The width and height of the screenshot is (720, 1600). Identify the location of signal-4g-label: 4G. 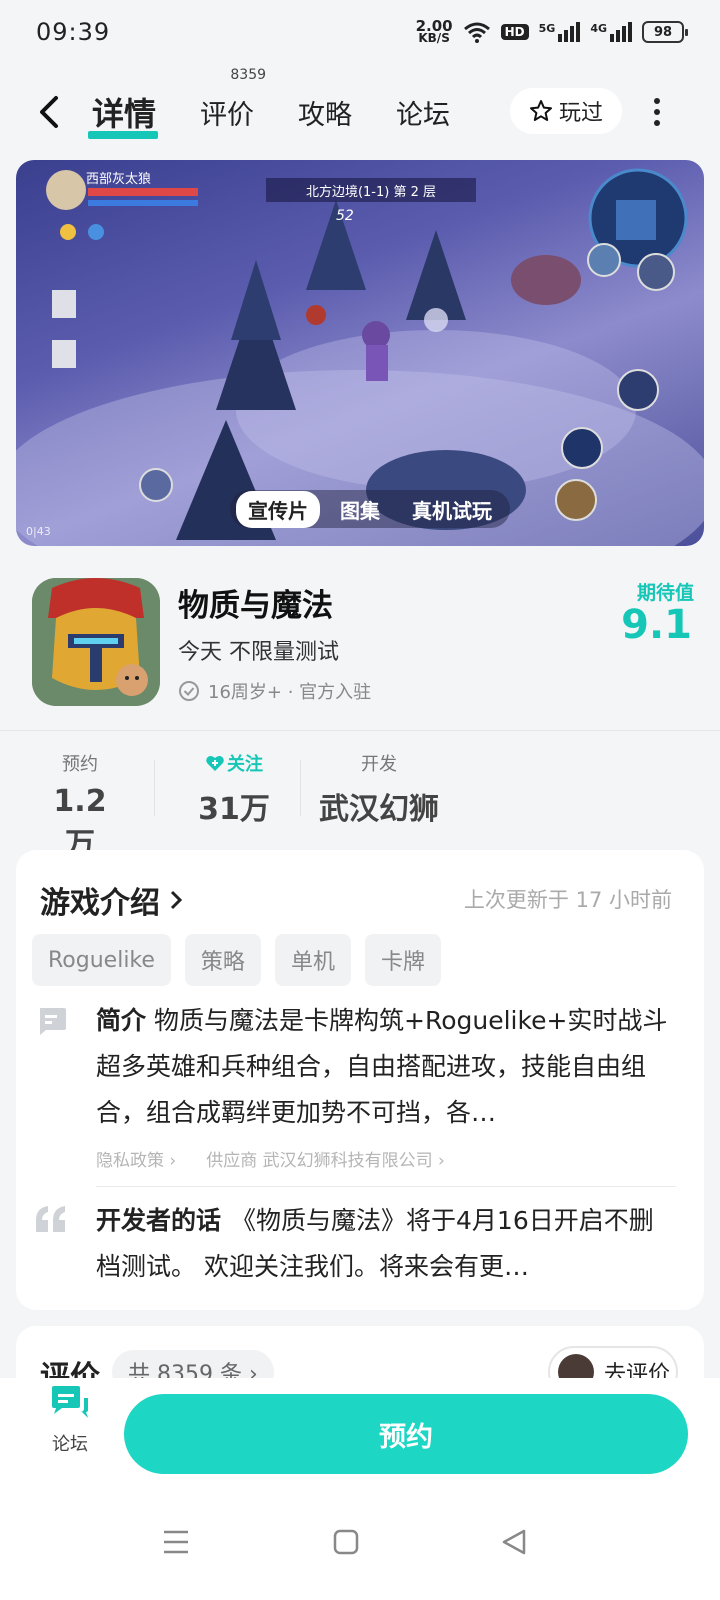
(598, 28).